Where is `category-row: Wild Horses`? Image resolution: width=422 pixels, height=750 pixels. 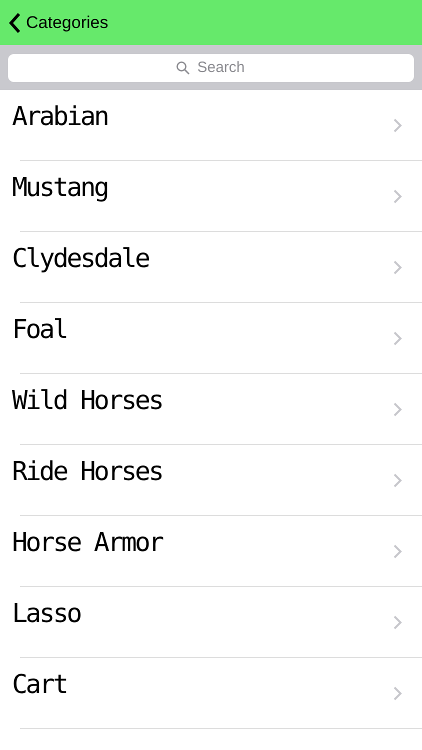
category-row: Wild Horses is located at coordinates (211, 409).